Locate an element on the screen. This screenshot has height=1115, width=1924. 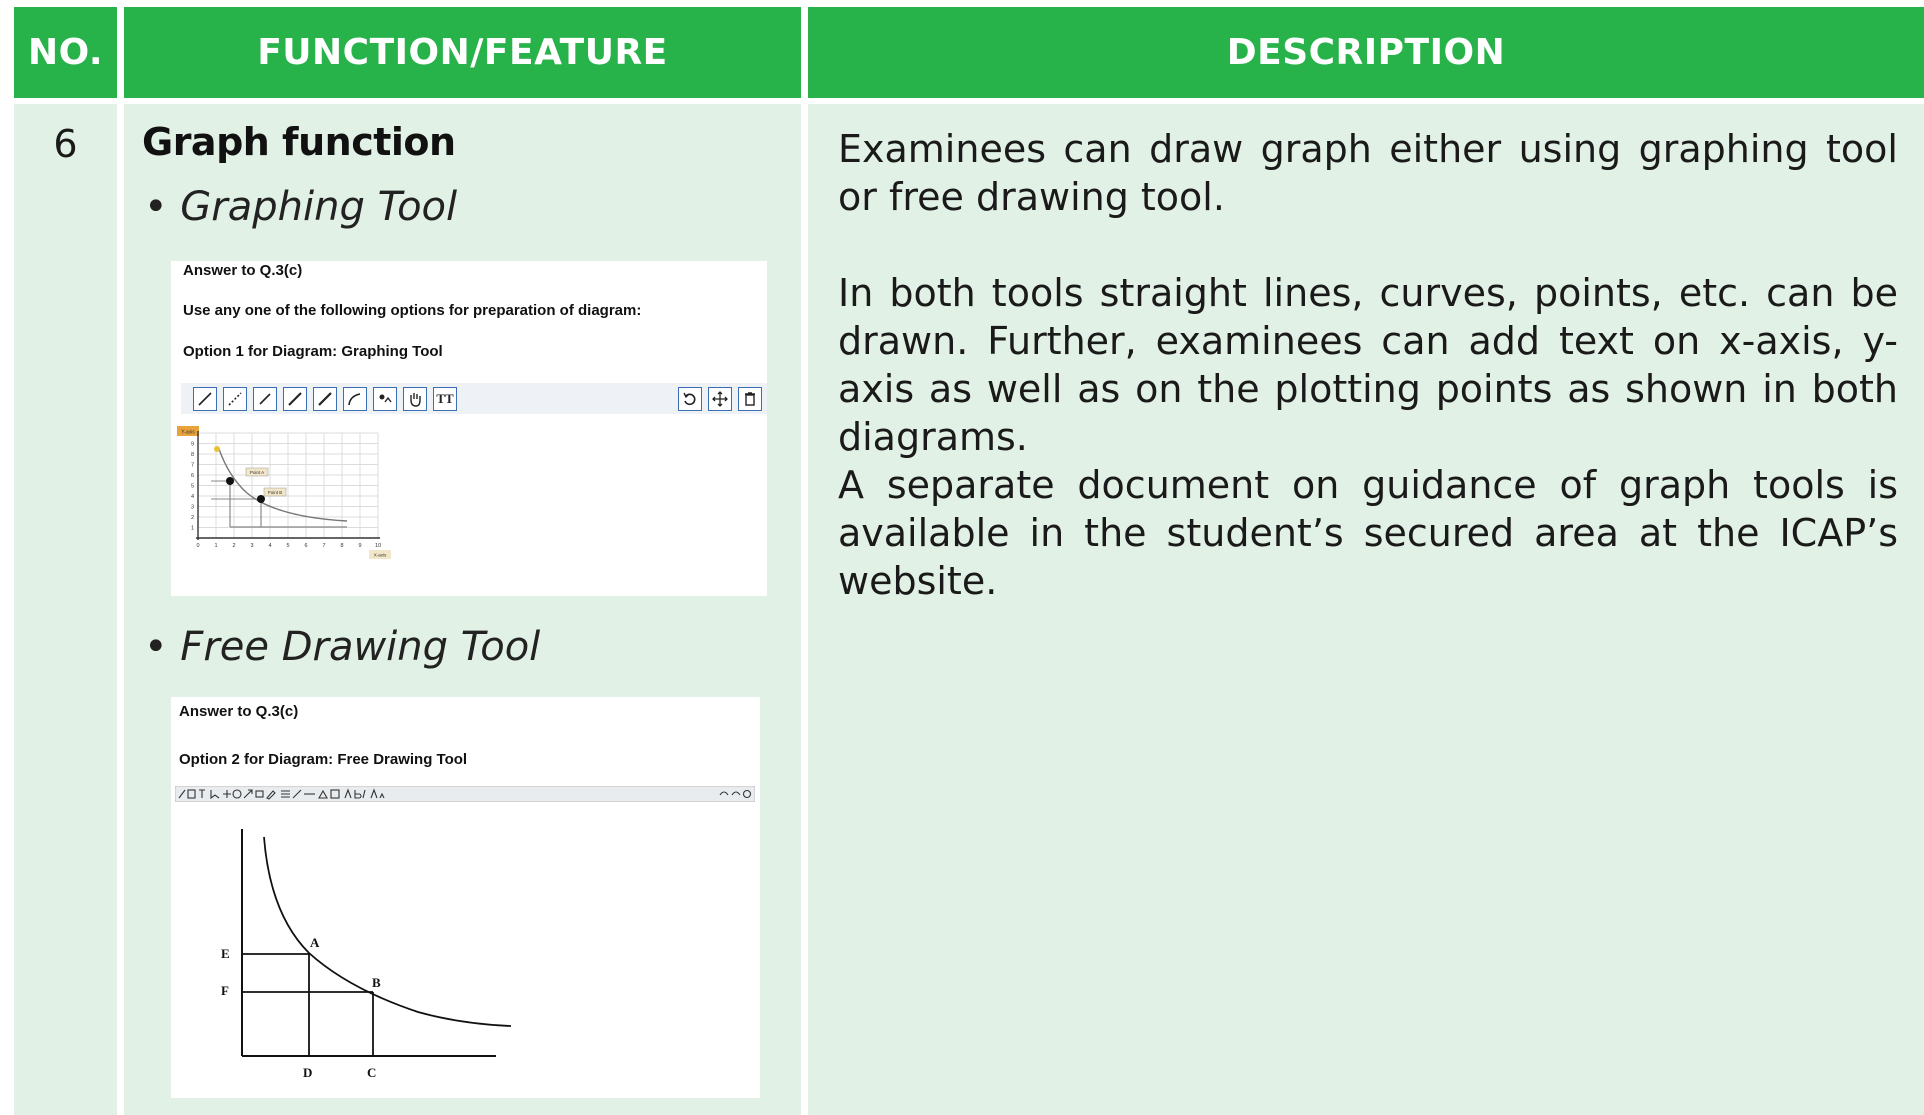
y-tick-9: 9 is located at coordinates (192, 445).